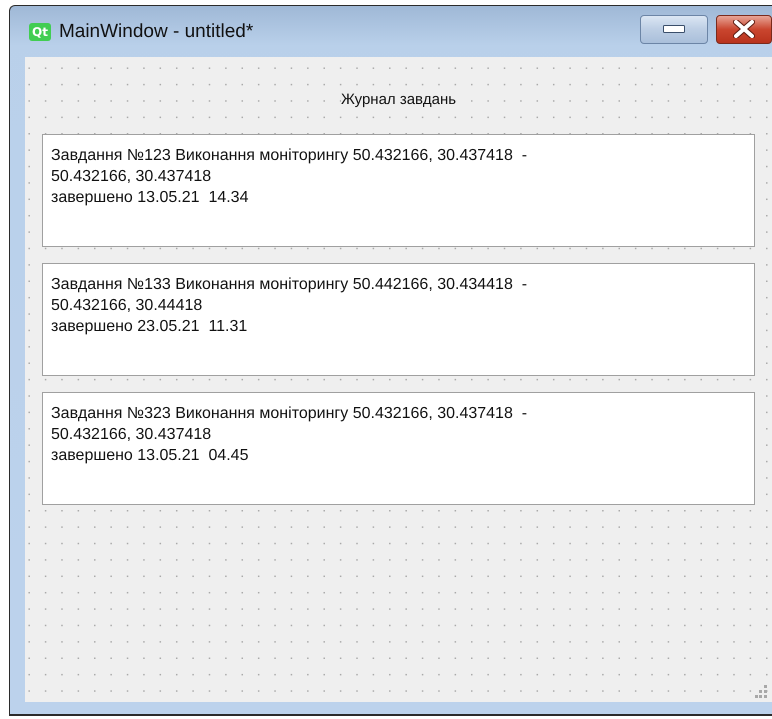 The image size is (772, 719). Describe the element at coordinates (126, 306) in the screenshot. I see `task-line: 50.432166, 30.44418` at that location.